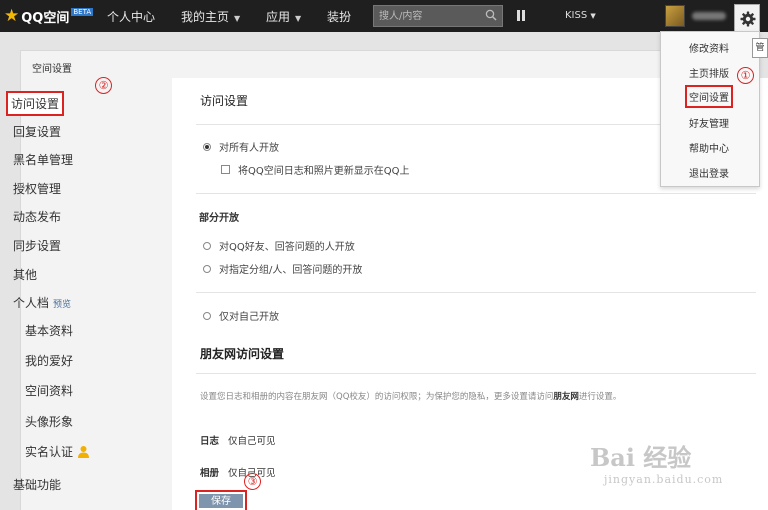 This screenshot has width=768, height=510. What do you see at coordinates (709, 172) in the screenshot?
I see `menu-item-logout: 退出登录` at bounding box center [709, 172].